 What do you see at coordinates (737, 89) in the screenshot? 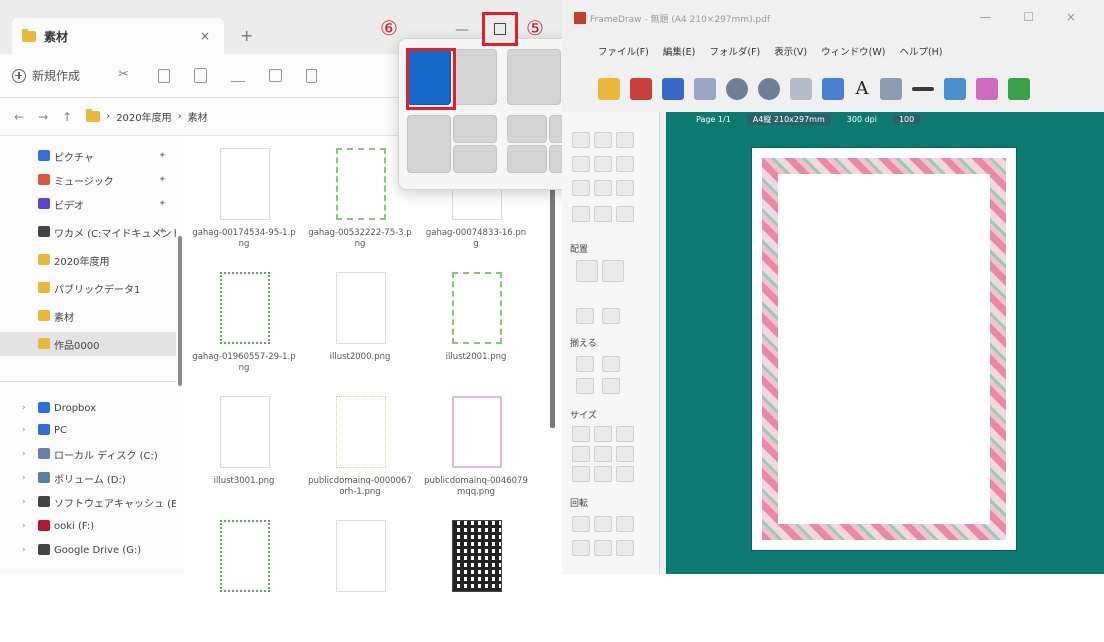
I see `undo-icon` at bounding box center [737, 89].